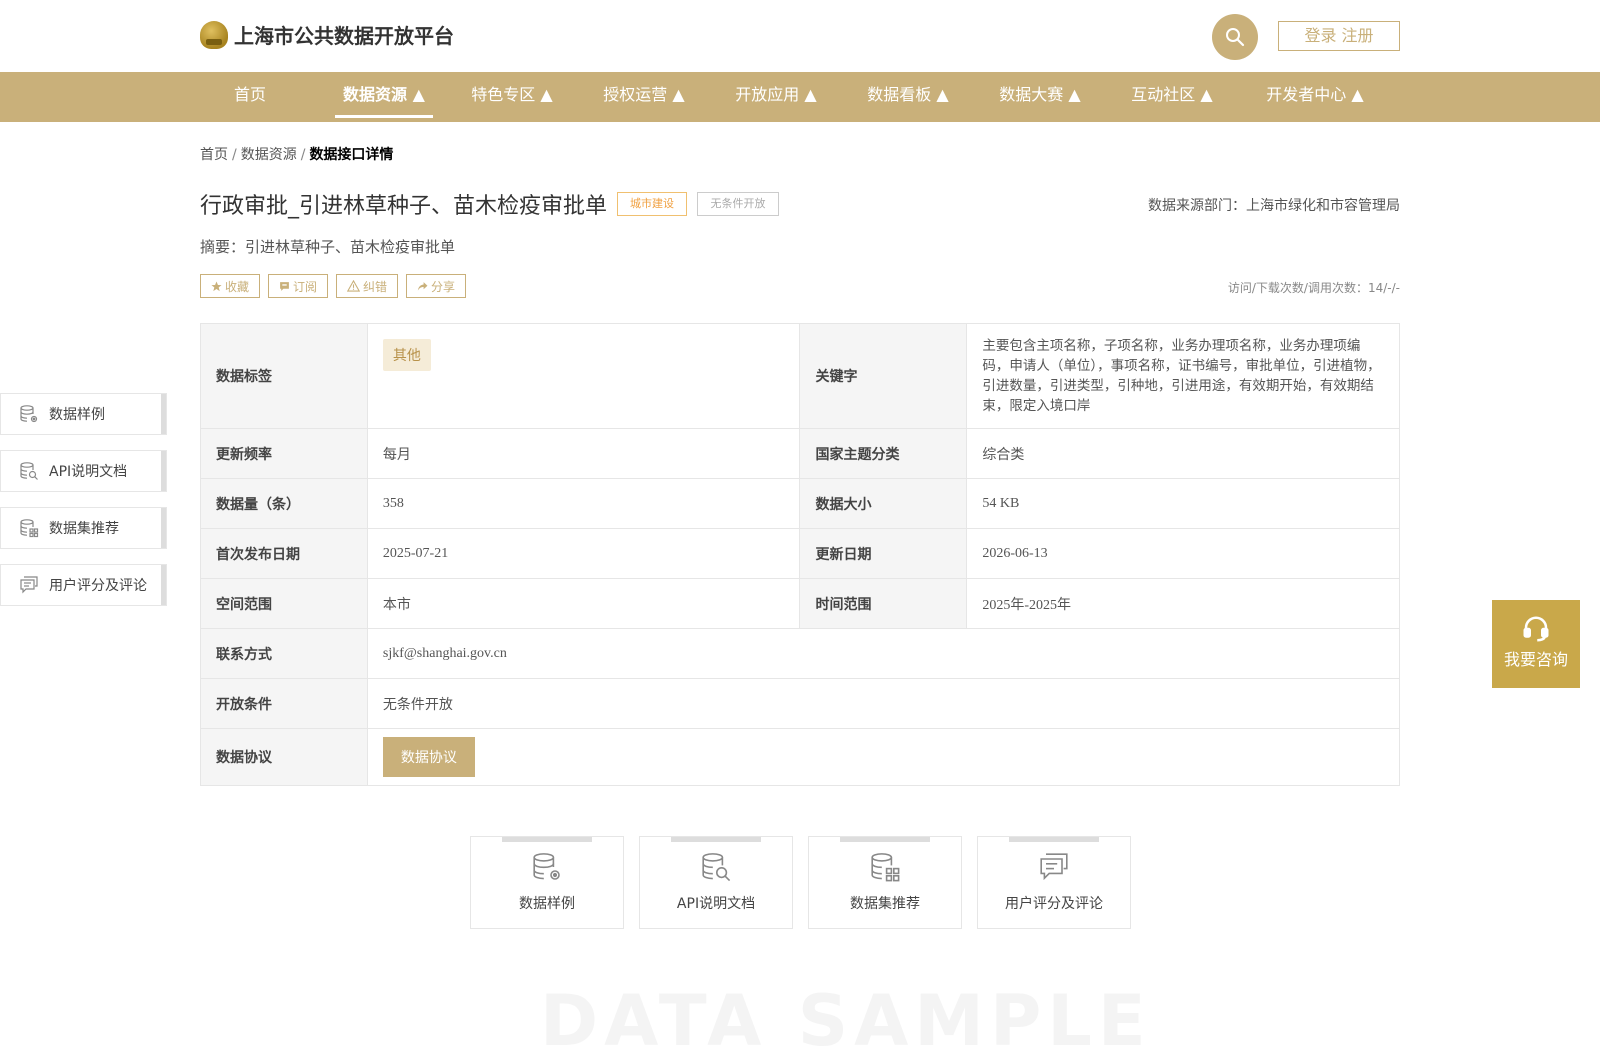  Describe the element at coordinates (883, 453) in the screenshot. I see `theme-label: 国家主题分类` at that location.